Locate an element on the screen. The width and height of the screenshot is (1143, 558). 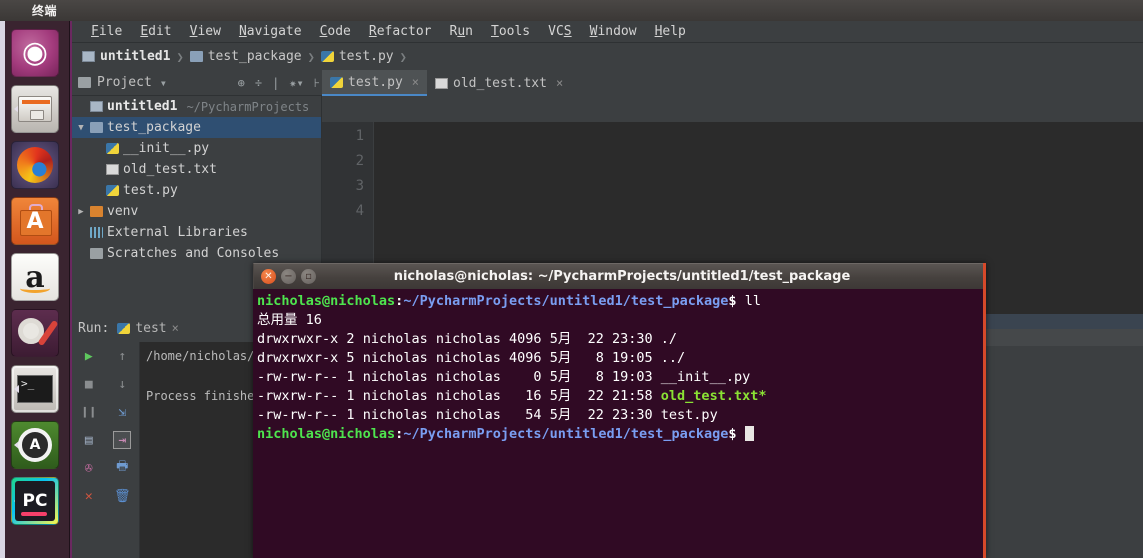
launcher-item-software-updater: A is located at coordinates (35, 445).